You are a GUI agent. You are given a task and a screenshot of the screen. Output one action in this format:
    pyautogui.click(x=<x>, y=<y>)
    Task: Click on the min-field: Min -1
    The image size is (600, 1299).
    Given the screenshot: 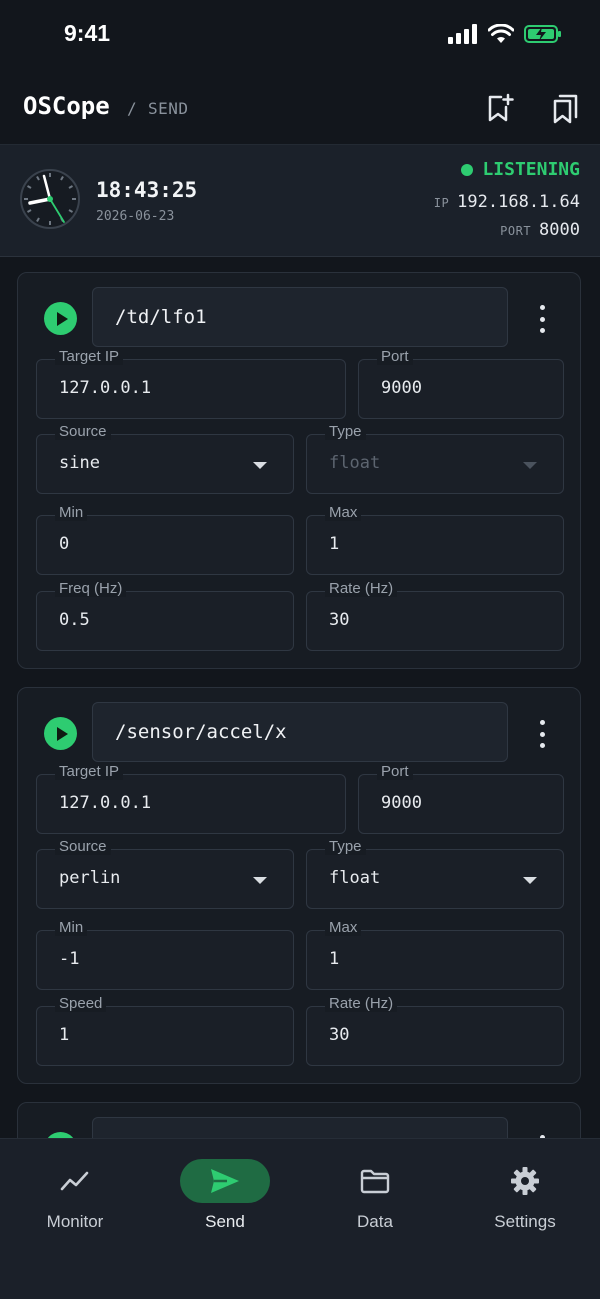 What is the action you would take?
    pyautogui.click(x=165, y=954)
    